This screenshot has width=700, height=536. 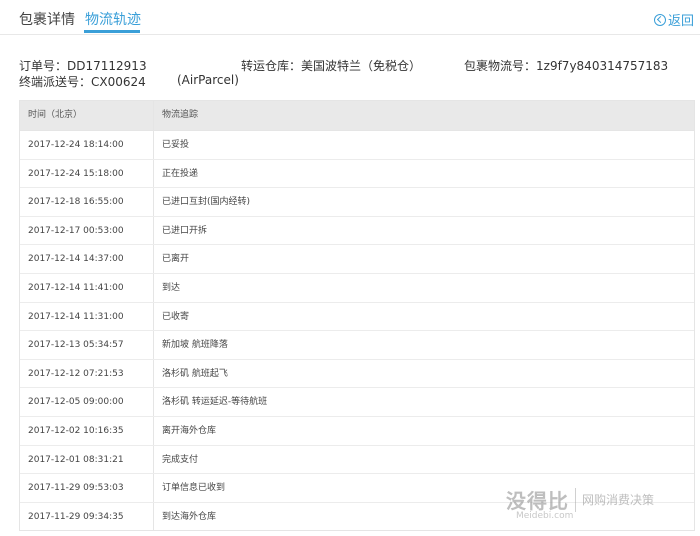 I want to click on back-label: 返回, so click(x=680, y=21).